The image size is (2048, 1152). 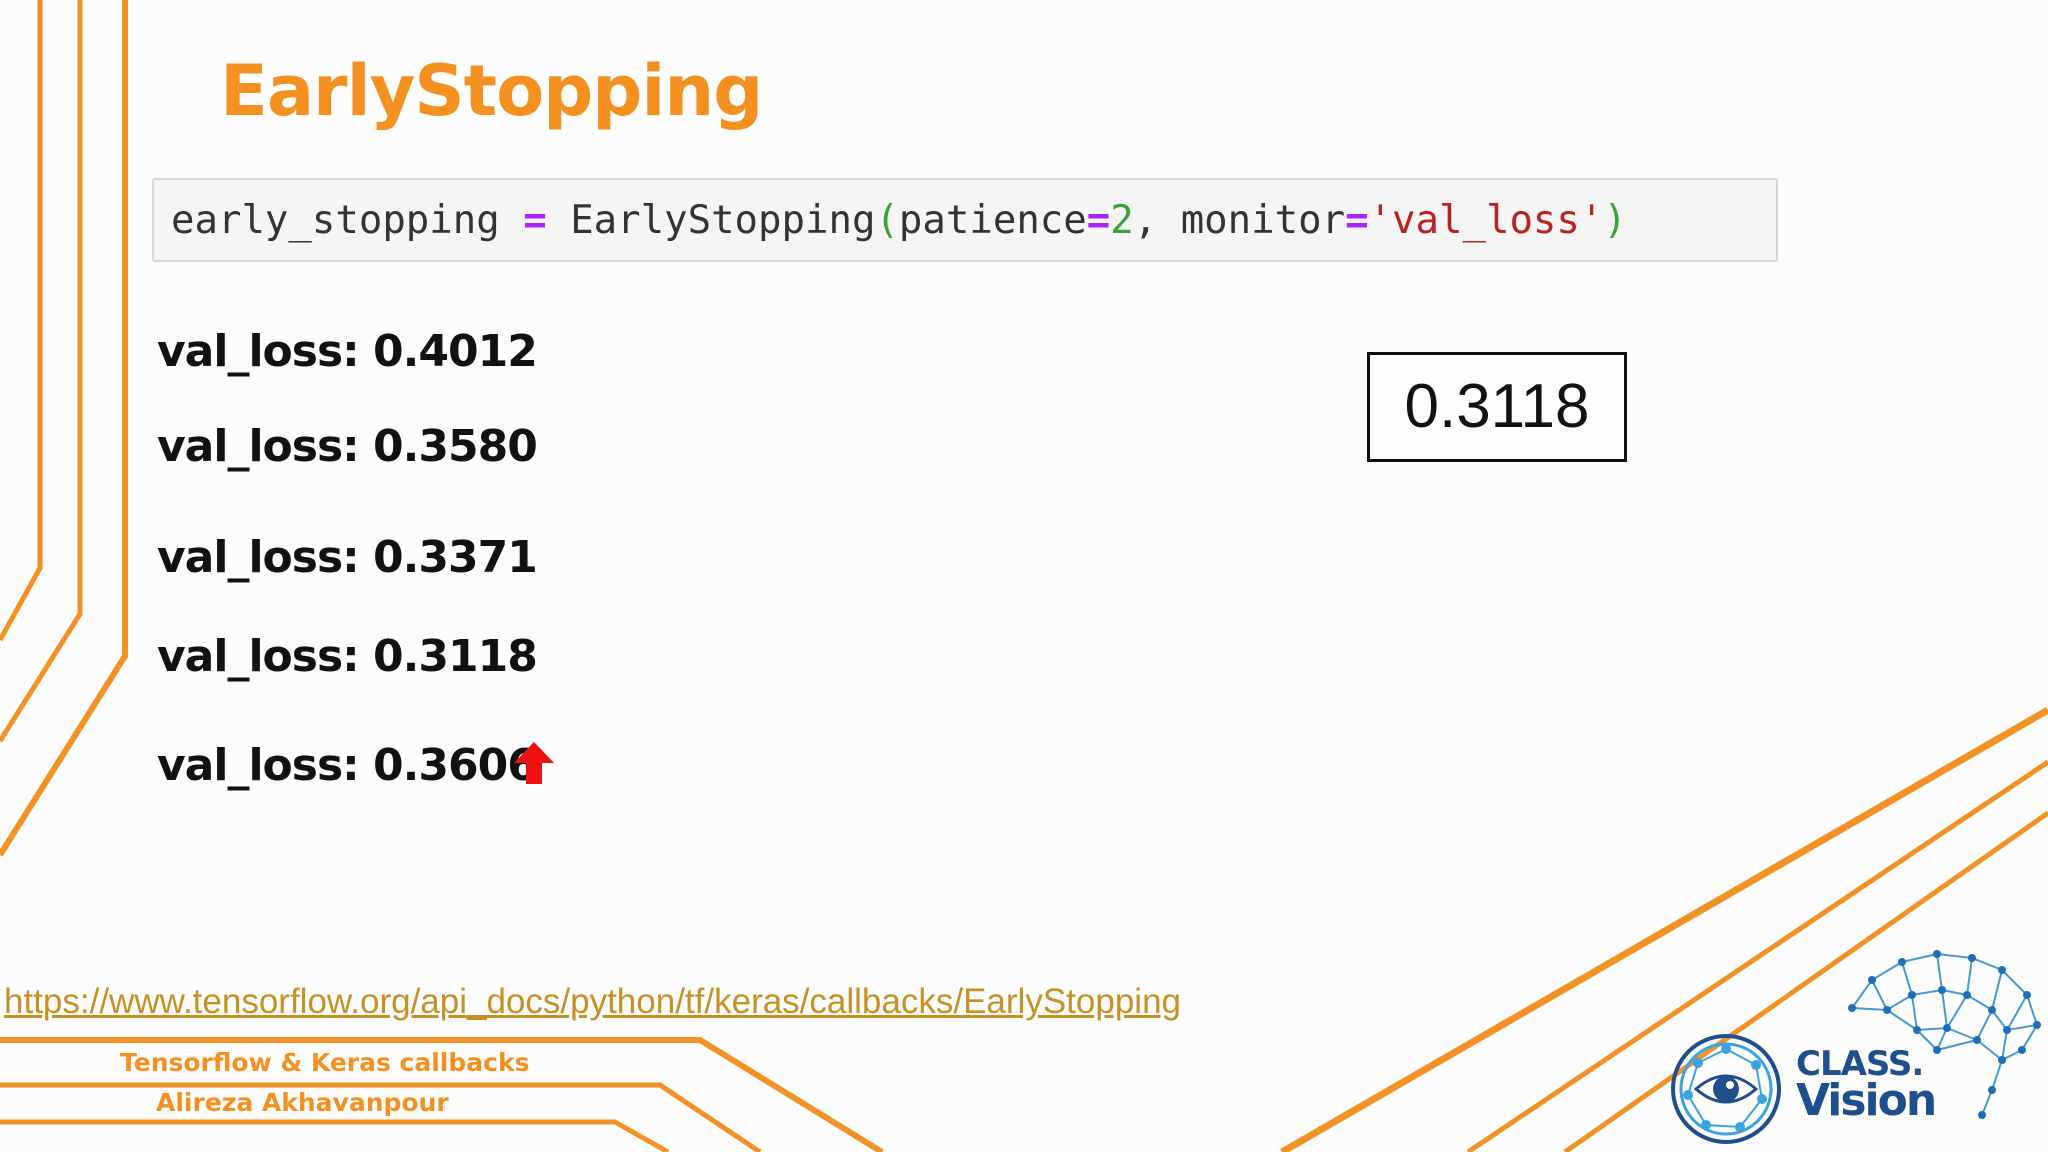 I want to click on code-number: 2, so click(x=1122, y=220).